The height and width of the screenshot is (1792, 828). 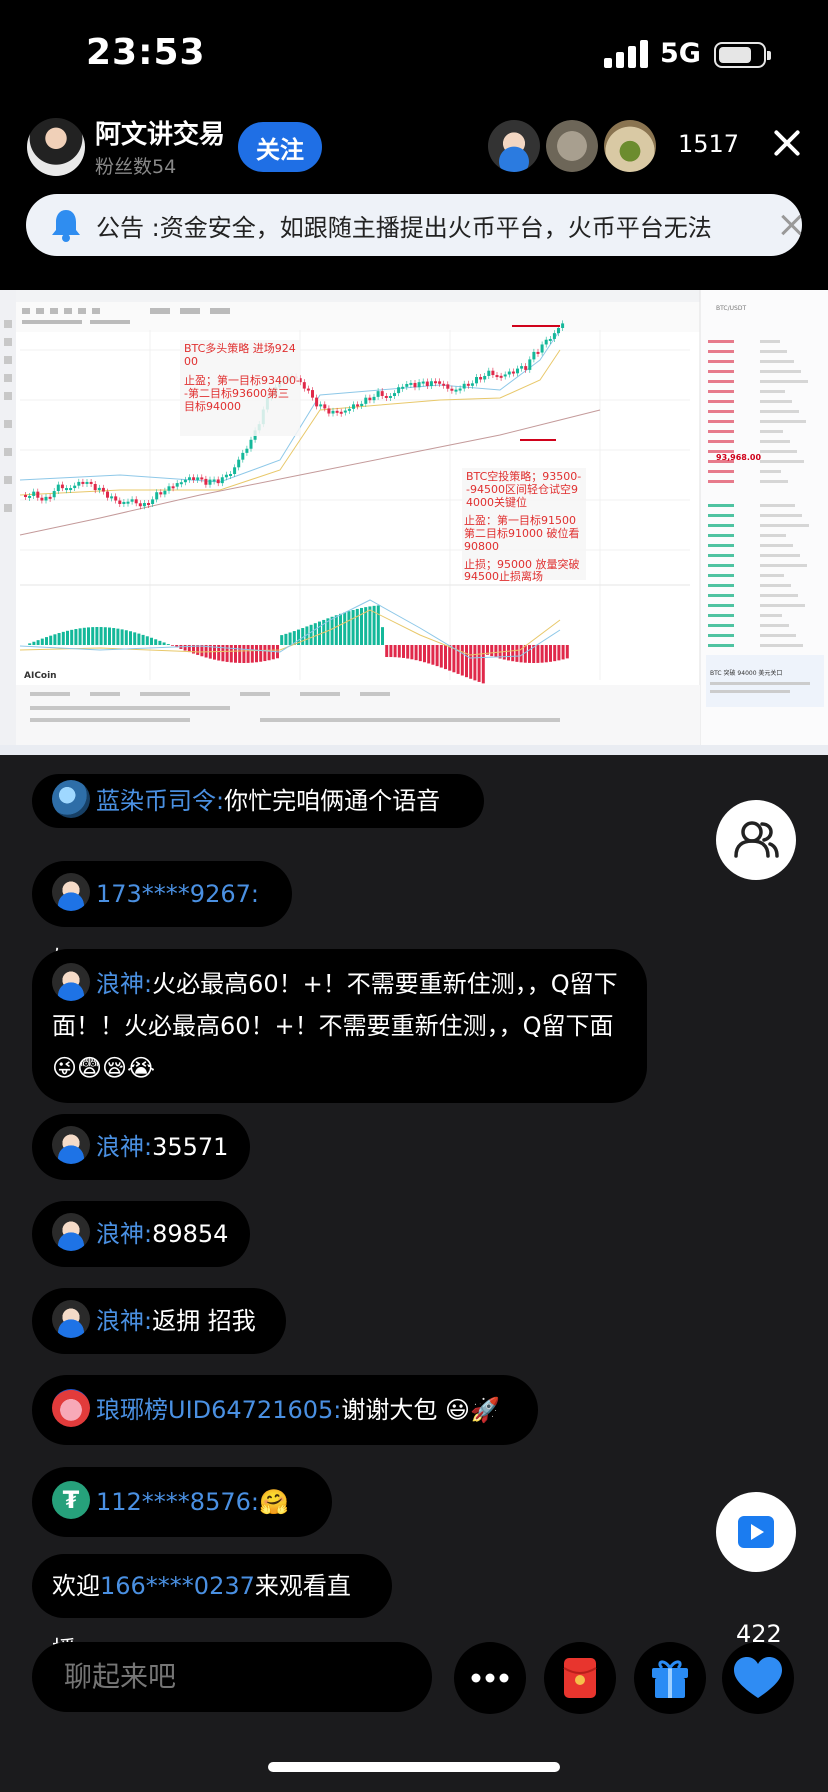 I want to click on chat-message: 112****8576:🤗❤️, so click(x=182, y=1526).